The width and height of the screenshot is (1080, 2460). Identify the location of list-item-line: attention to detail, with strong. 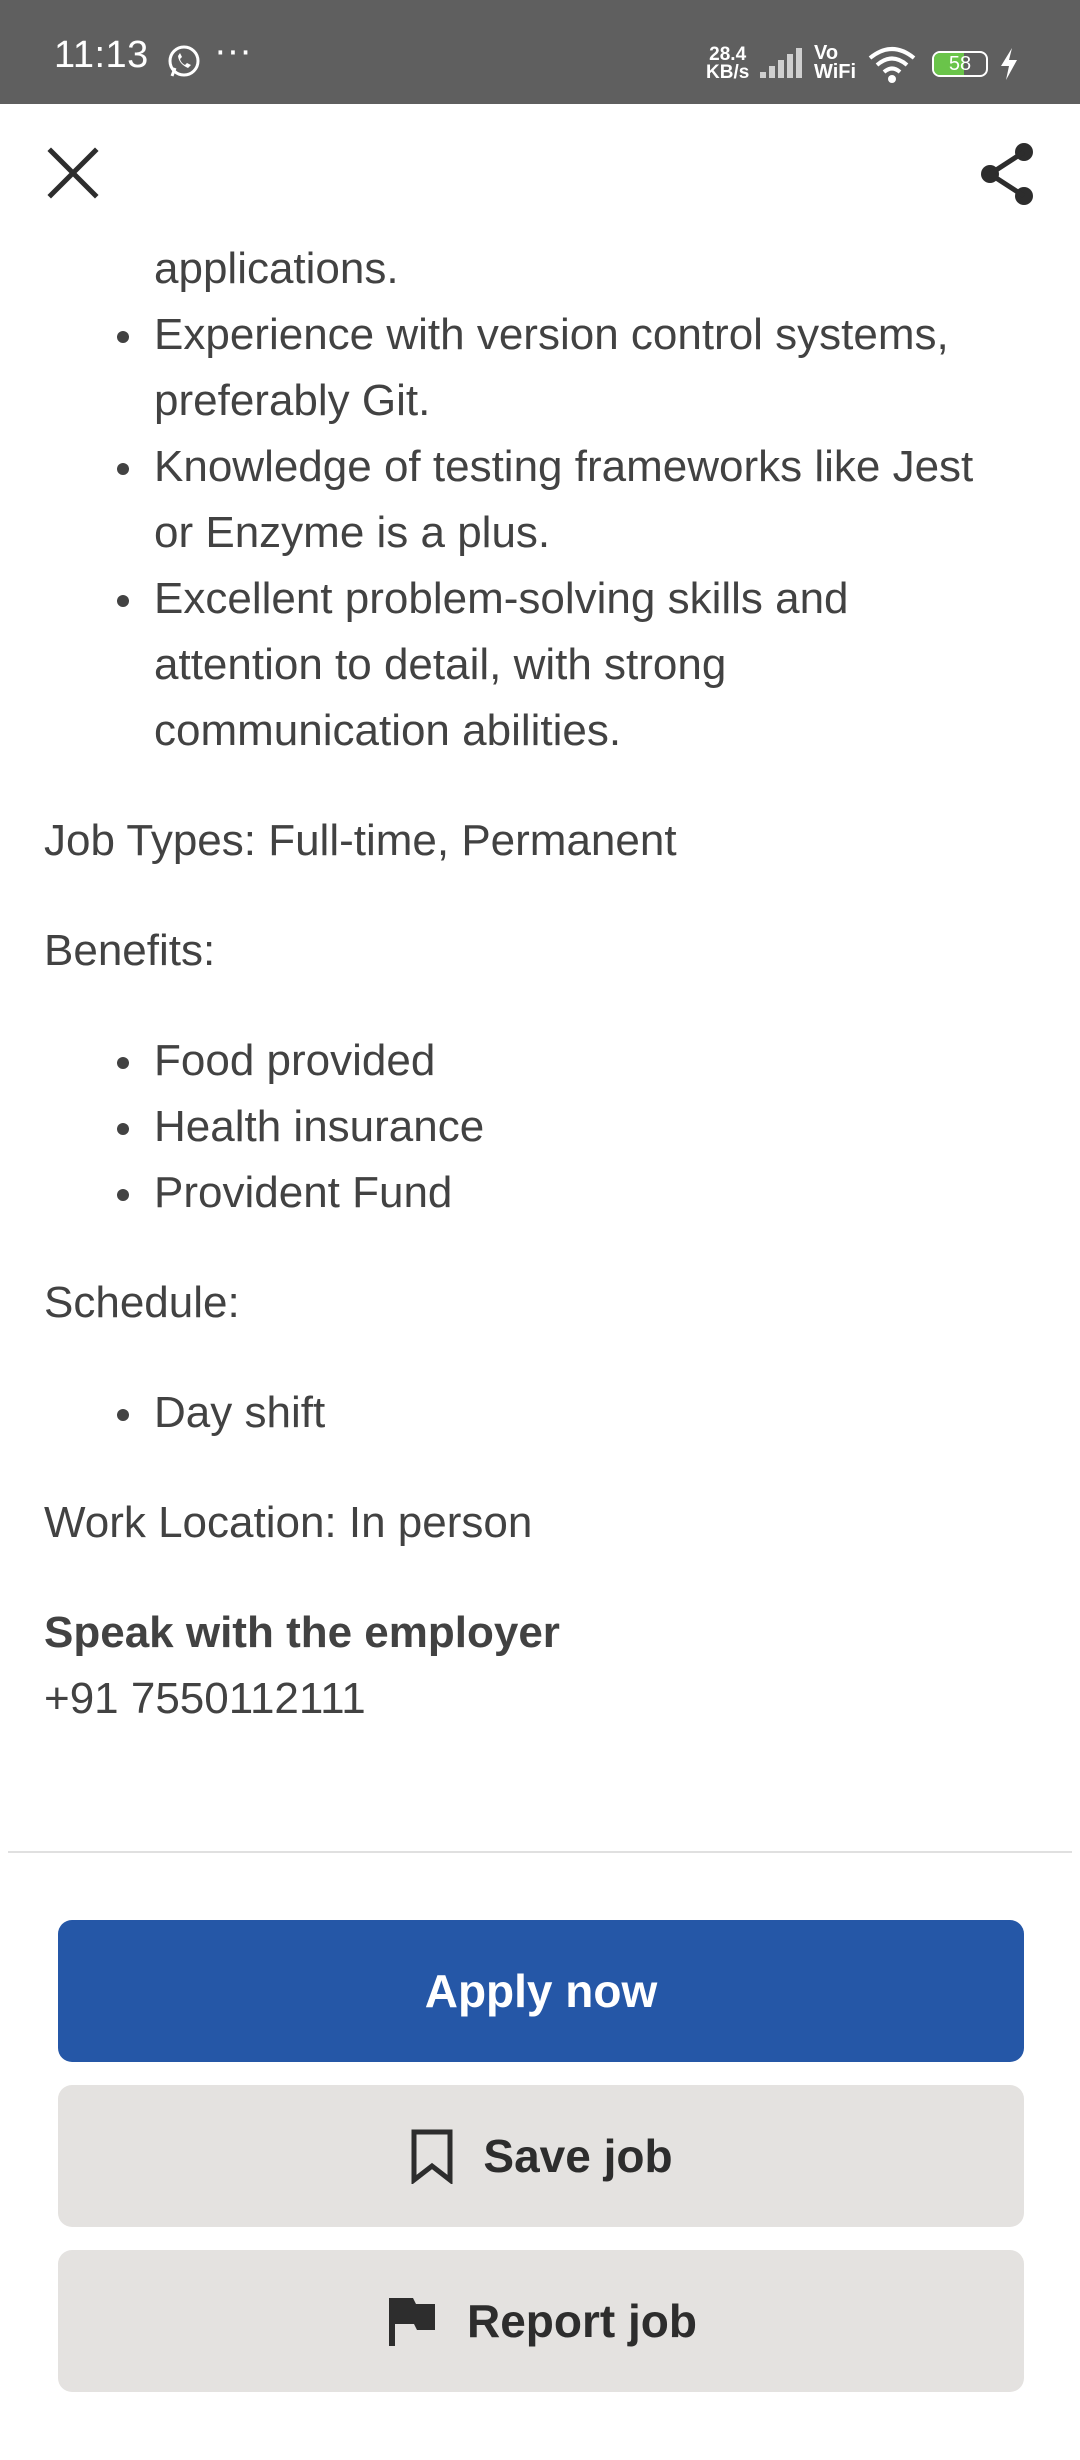
(440, 664).